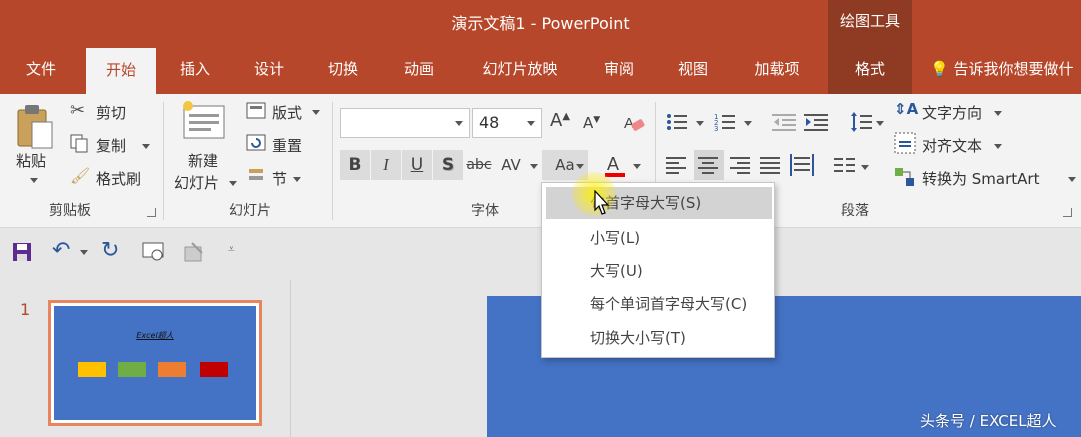 The width and height of the screenshot is (1081, 437). I want to click on numbering-icon: 123, so click(725, 124).